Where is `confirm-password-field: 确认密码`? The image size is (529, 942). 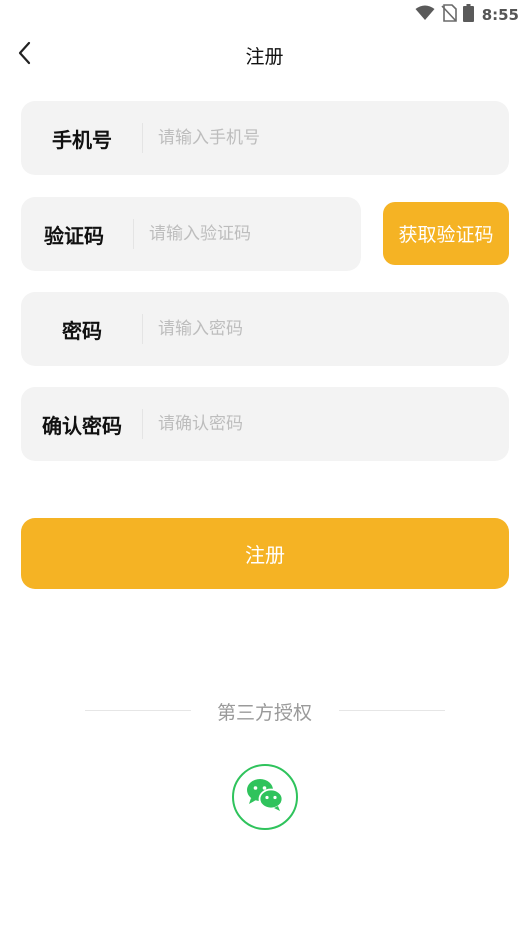 confirm-password-field: 确认密码 is located at coordinates (265, 424).